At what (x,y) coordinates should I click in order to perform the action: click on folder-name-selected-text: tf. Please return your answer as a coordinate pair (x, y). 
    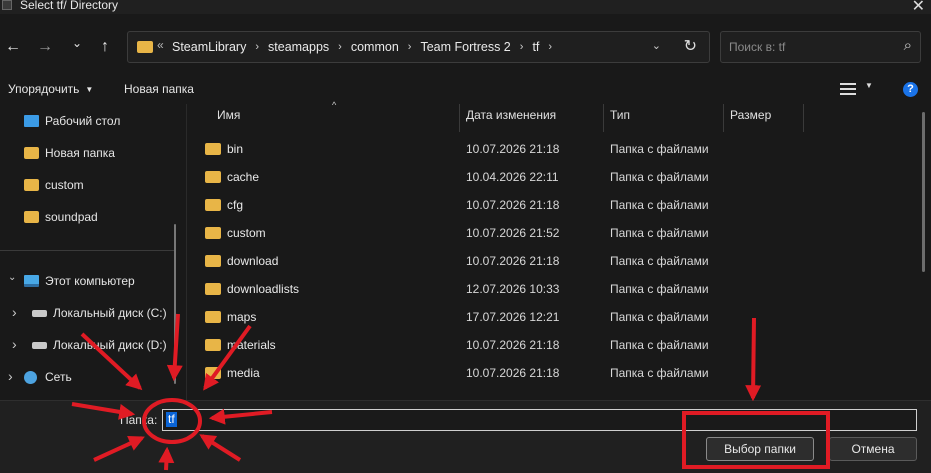
    Looking at the image, I should click on (171, 419).